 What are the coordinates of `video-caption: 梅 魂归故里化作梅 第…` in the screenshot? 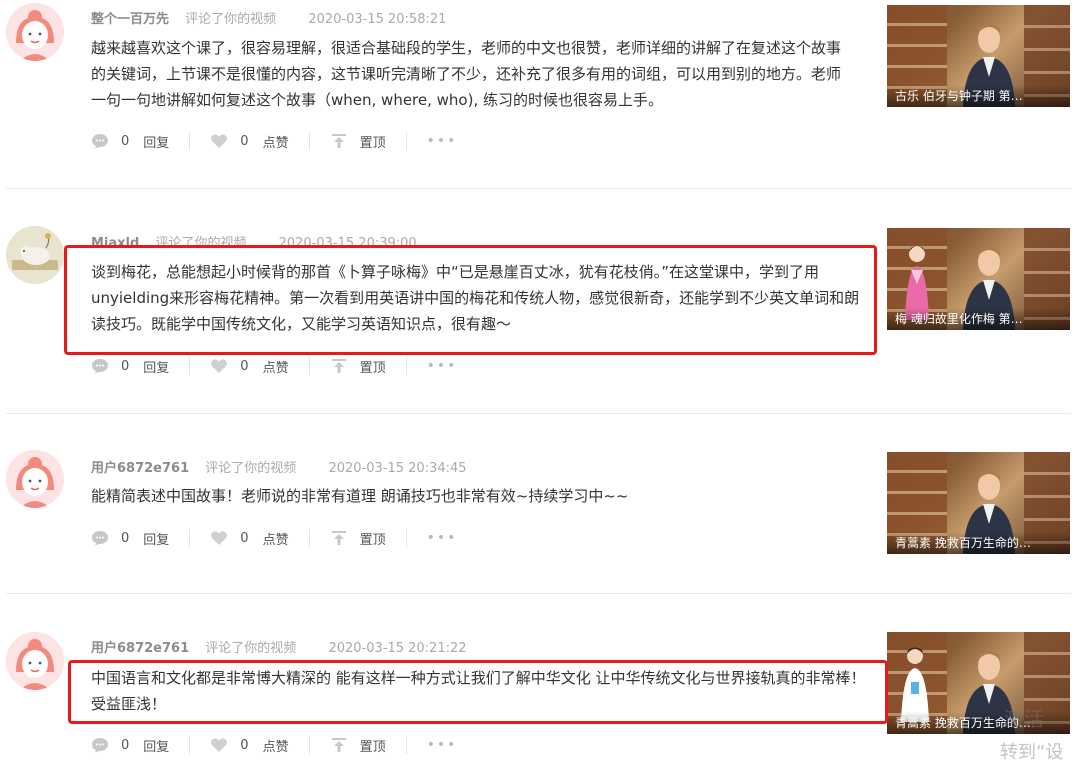 It's located at (978, 319).